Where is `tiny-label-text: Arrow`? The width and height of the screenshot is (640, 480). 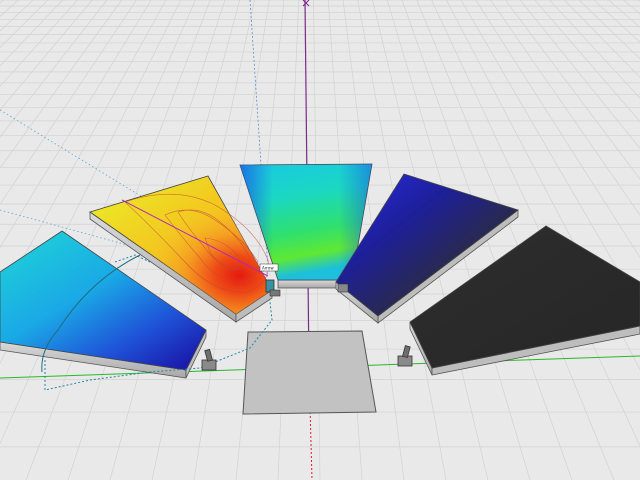
tiny-label-text: Arrow is located at coordinates (268, 268).